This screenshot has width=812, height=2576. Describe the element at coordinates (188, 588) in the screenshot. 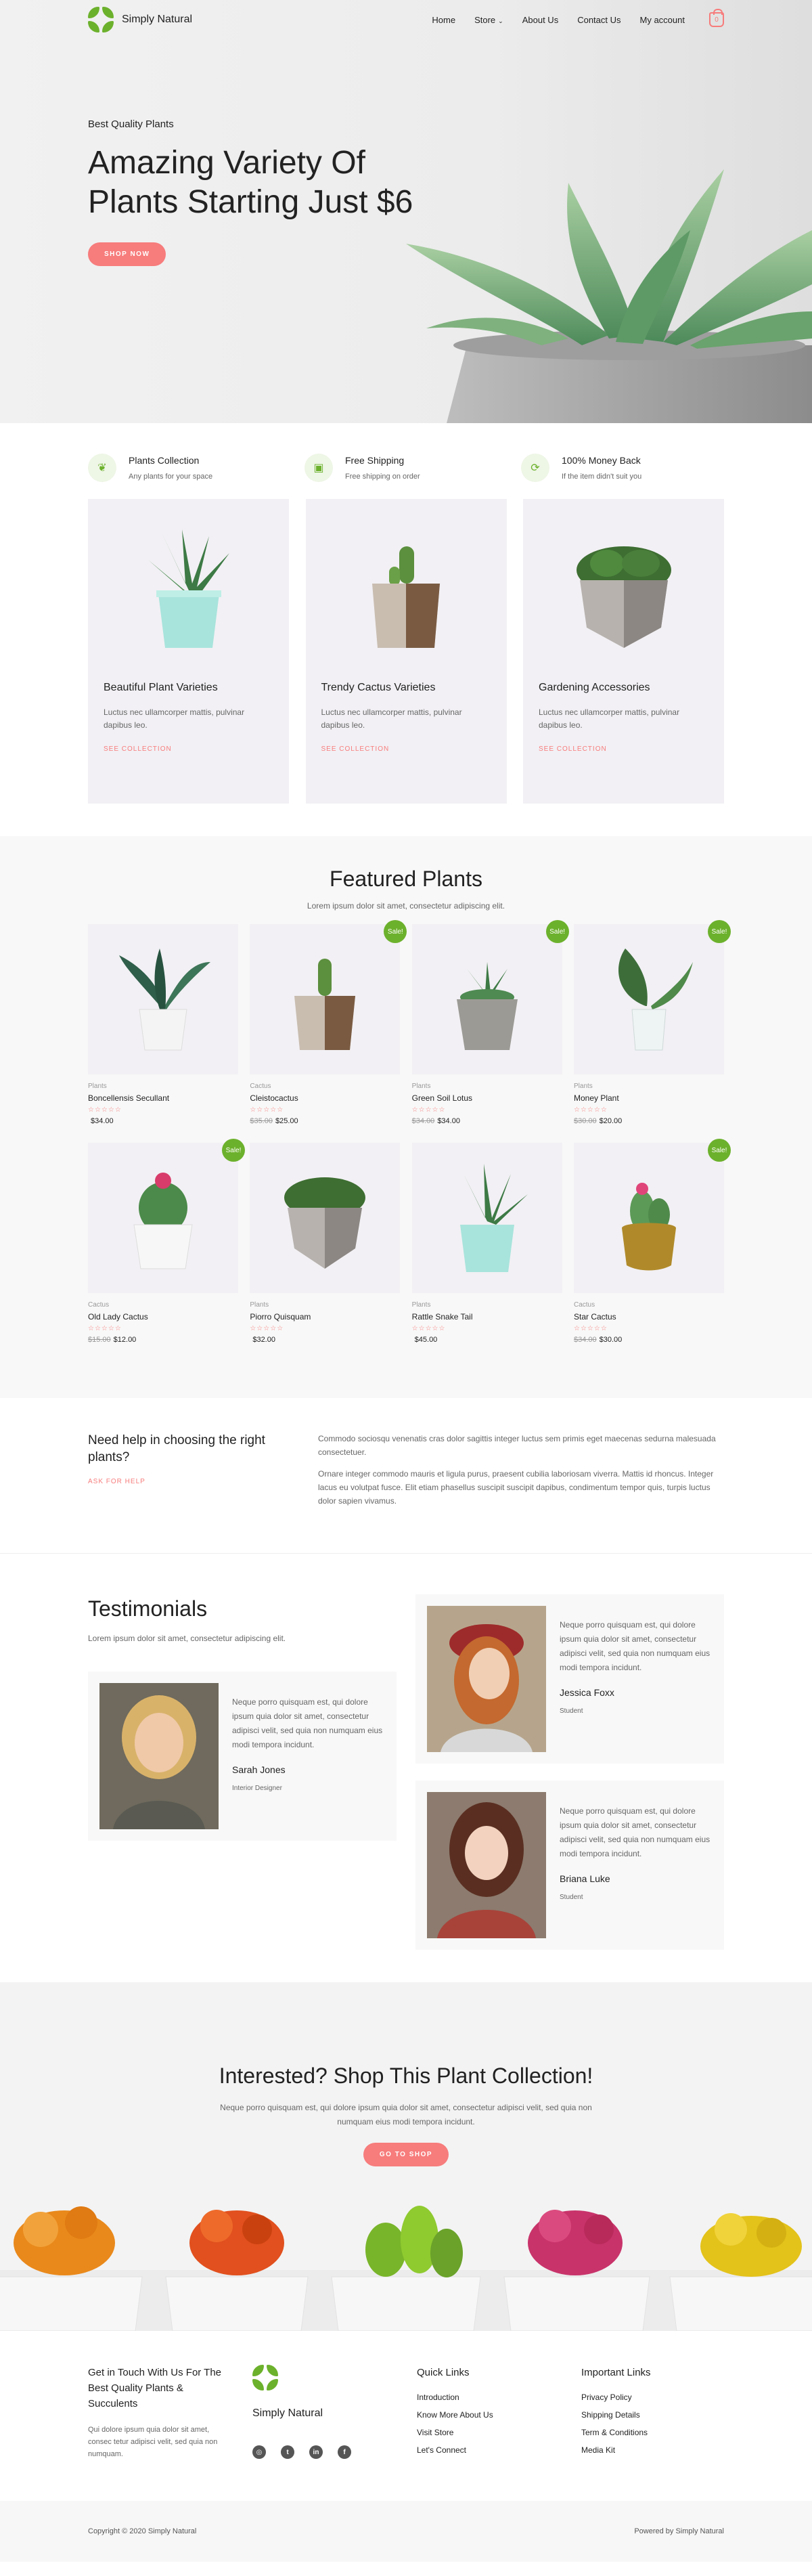

I see `potted-plant-image` at that location.